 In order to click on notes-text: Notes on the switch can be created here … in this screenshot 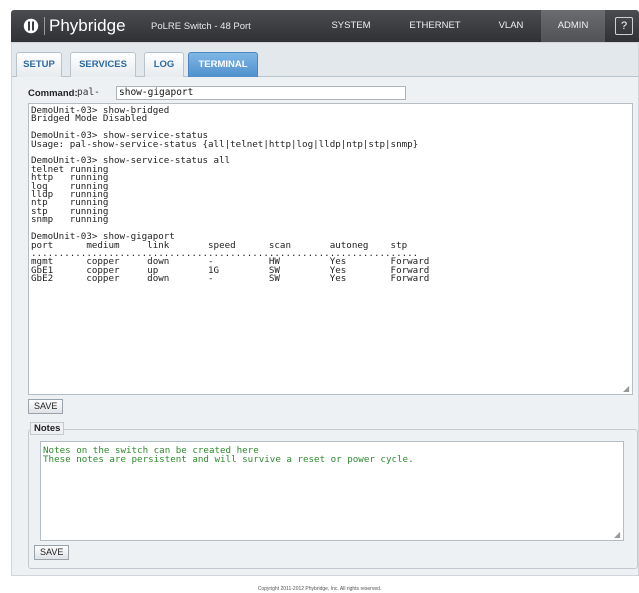, I will do `click(228, 455)`.